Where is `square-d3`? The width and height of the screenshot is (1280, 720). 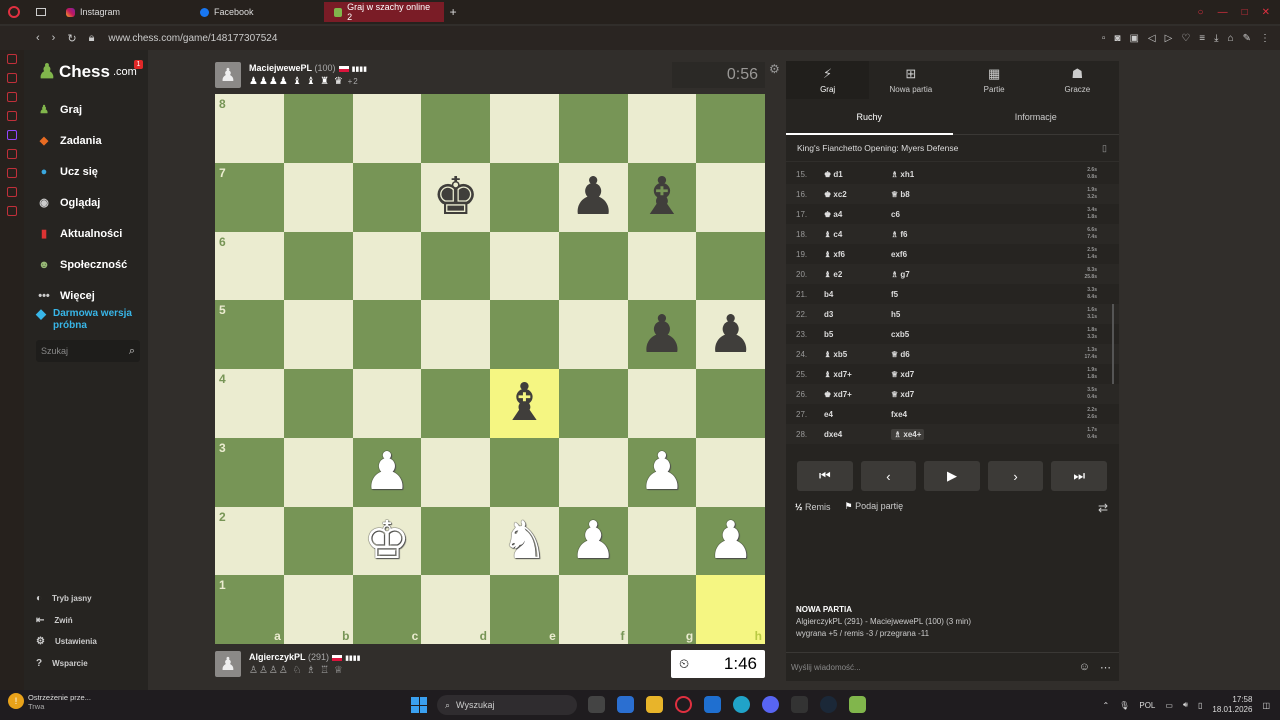
square-d3 is located at coordinates (455, 472).